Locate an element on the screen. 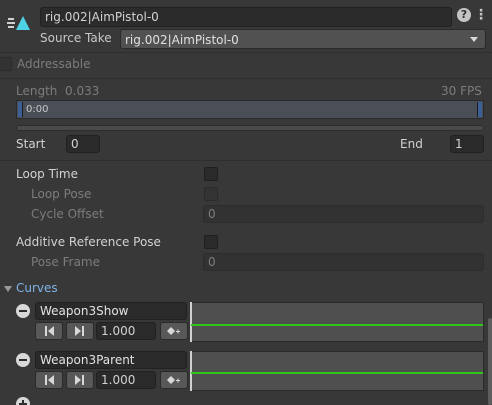  loop-pose-checkbox is located at coordinates (211, 194).